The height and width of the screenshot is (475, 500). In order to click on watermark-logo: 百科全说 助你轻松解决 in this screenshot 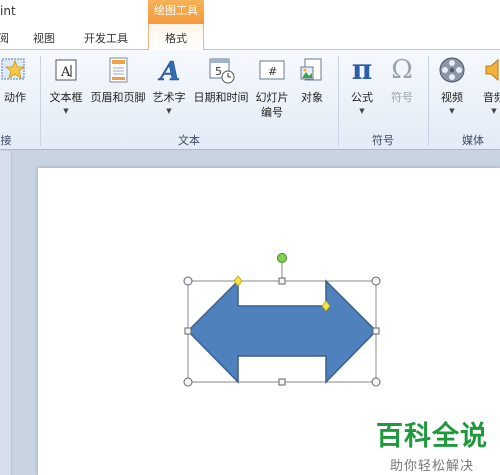, I will do `click(432, 444)`.